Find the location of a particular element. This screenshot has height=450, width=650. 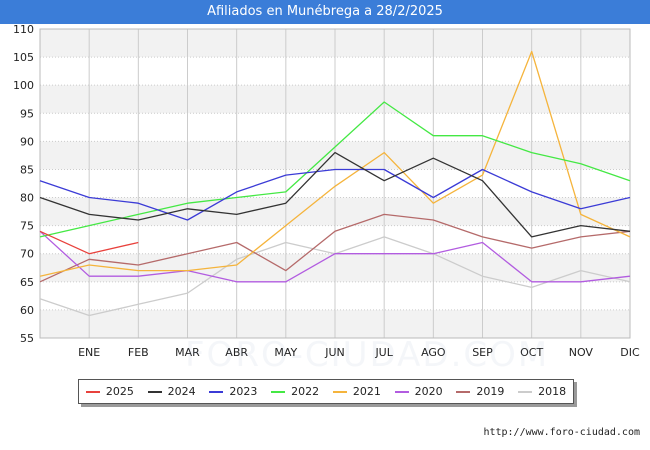

legend-item-2023: 2023 is located at coordinates (233, 391).